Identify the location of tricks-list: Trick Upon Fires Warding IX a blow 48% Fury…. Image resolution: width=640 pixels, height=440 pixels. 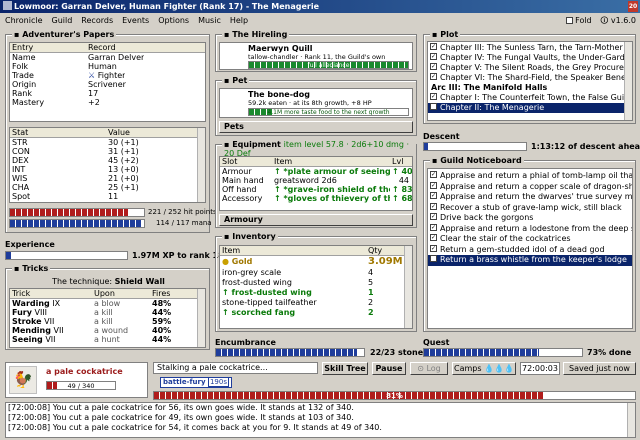
(107, 318).